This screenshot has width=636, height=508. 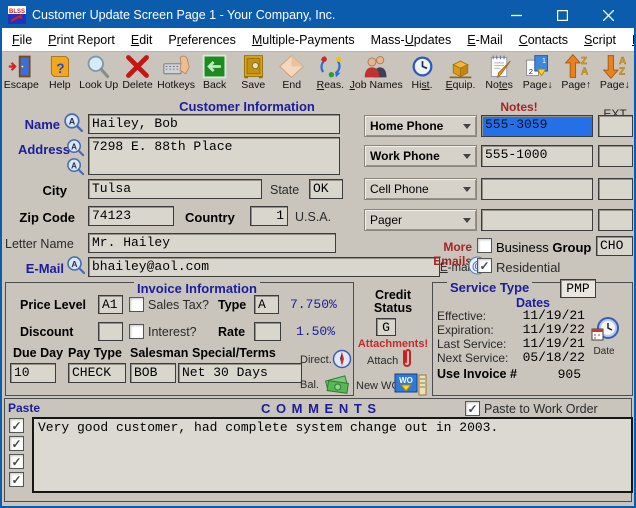 I want to click on paste-label: Paste, so click(x=24, y=408).